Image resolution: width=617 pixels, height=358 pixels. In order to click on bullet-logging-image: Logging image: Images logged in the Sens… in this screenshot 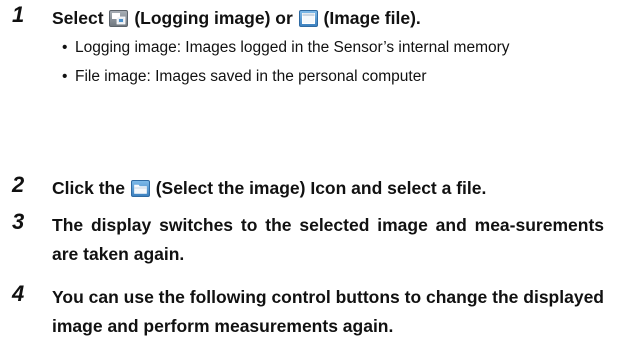, I will do `click(333, 48)`.